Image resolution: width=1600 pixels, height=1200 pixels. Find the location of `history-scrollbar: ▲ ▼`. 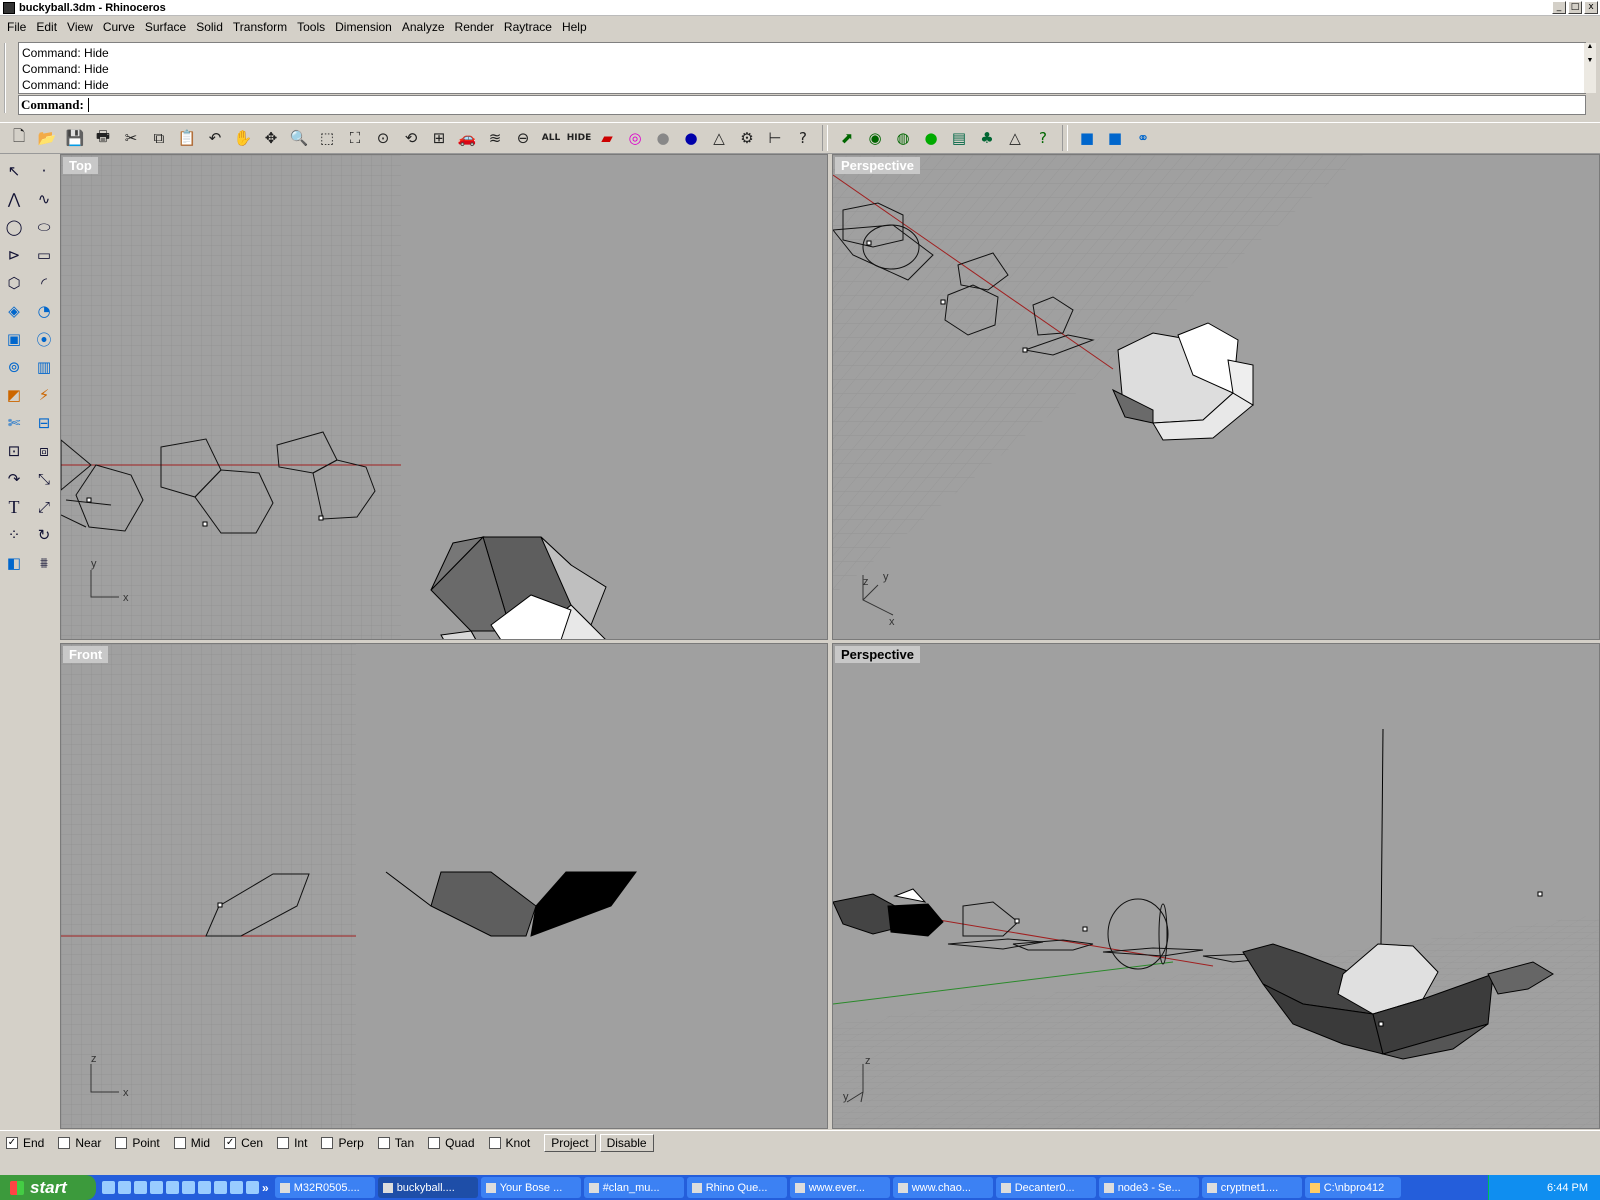

history-scrollbar: ▲ ▼ is located at coordinates (1590, 68).